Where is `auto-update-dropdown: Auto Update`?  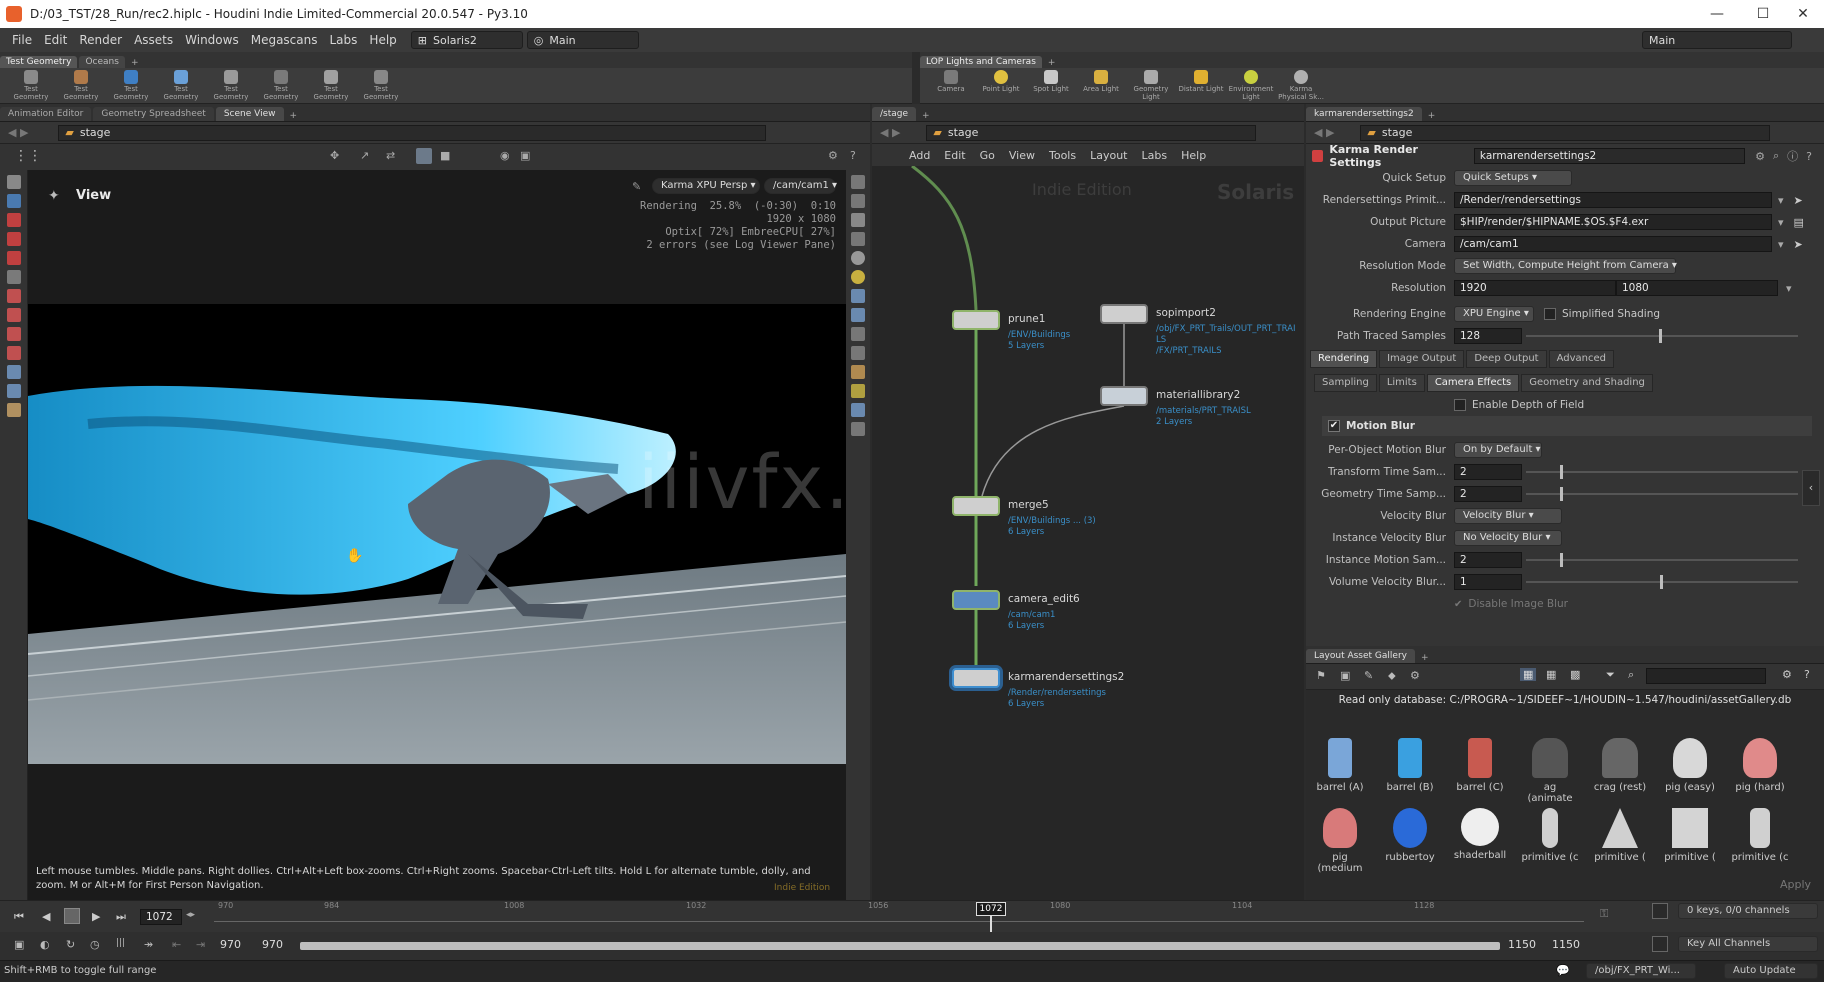 auto-update-dropdown: Auto Update is located at coordinates (1771, 971).